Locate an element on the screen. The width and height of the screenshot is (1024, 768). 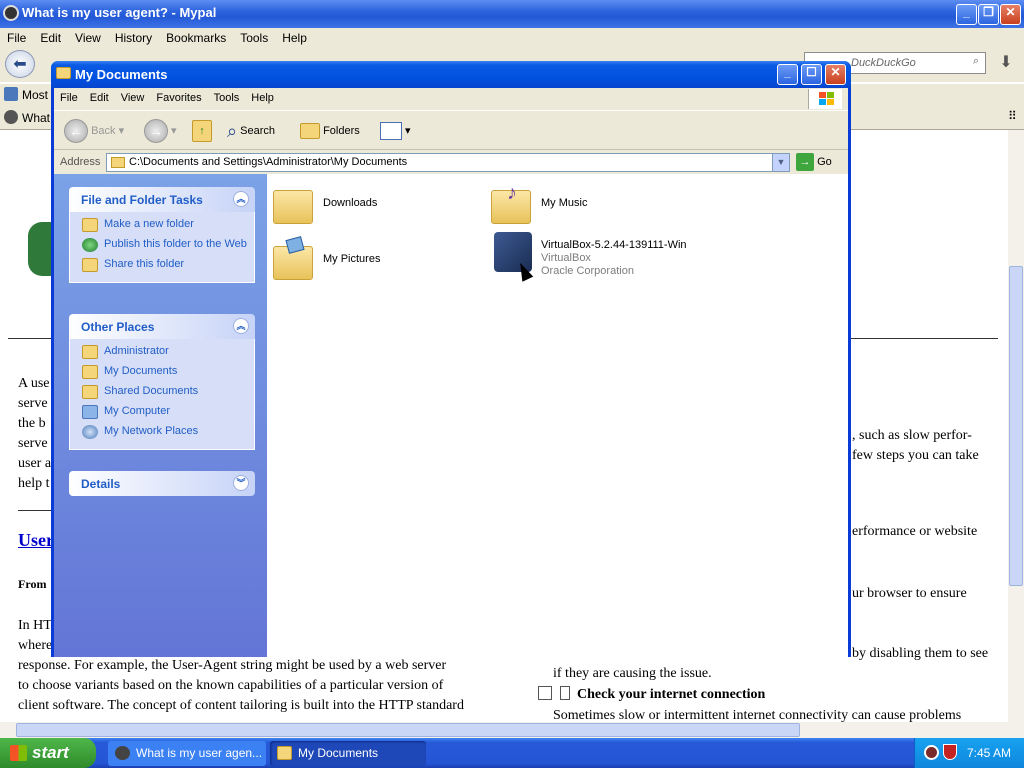
place-administrator: Administrator is located at coordinates (168, 352).